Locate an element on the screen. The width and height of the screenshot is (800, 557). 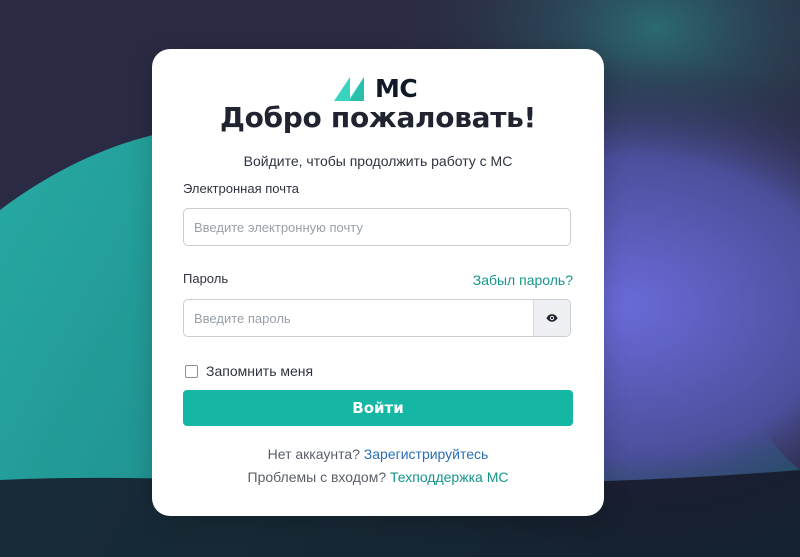
register-prompt: Нет аккаунта? Зарегистрируйтесь is located at coordinates (378, 454).